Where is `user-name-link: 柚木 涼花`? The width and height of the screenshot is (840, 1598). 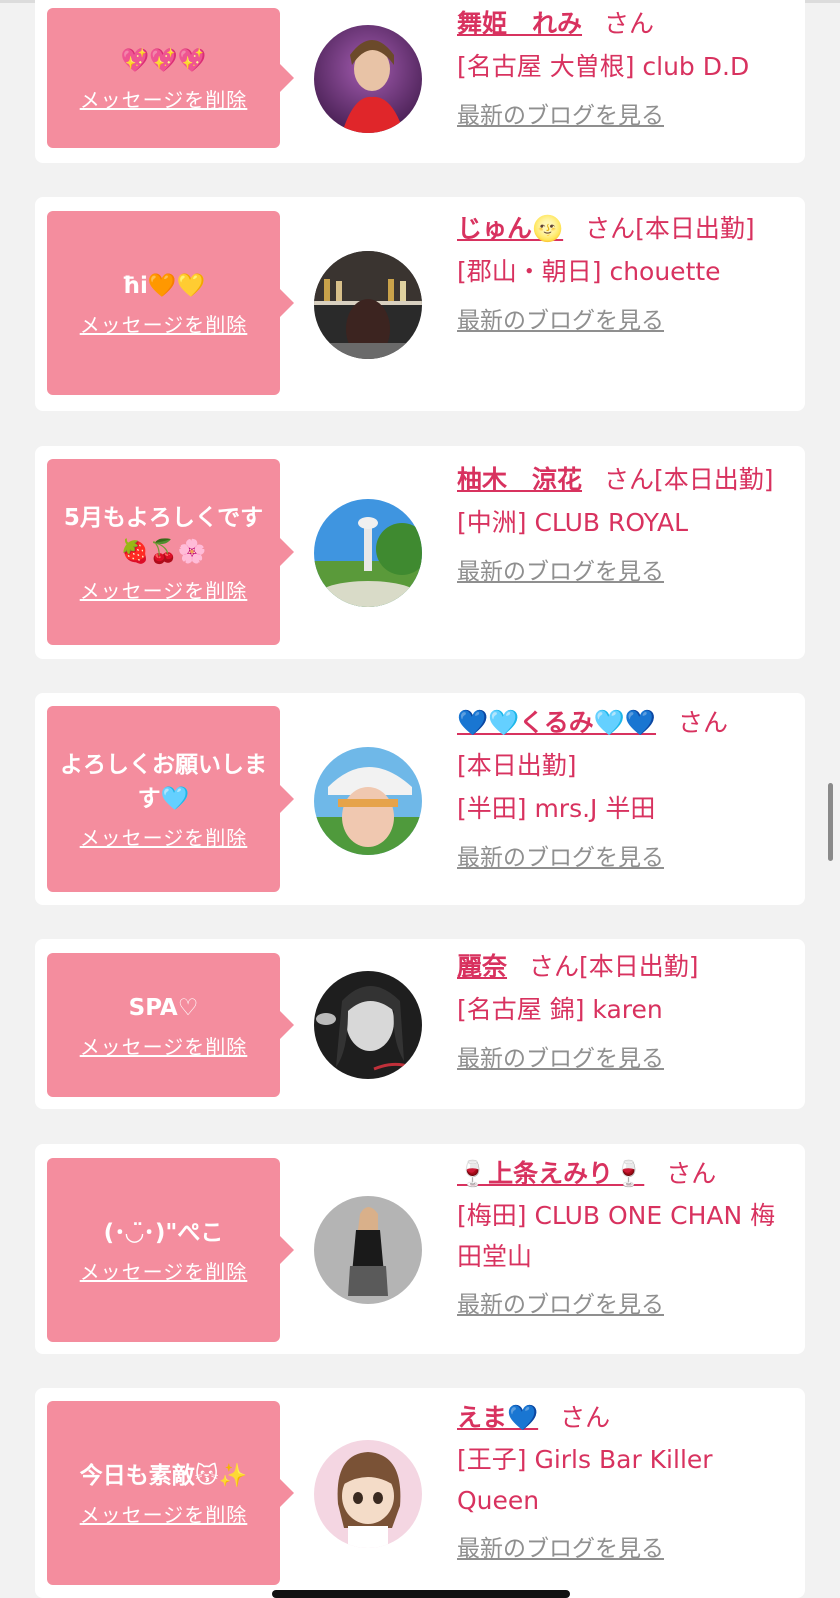 user-name-link: 柚木 涼花 is located at coordinates (519, 479).